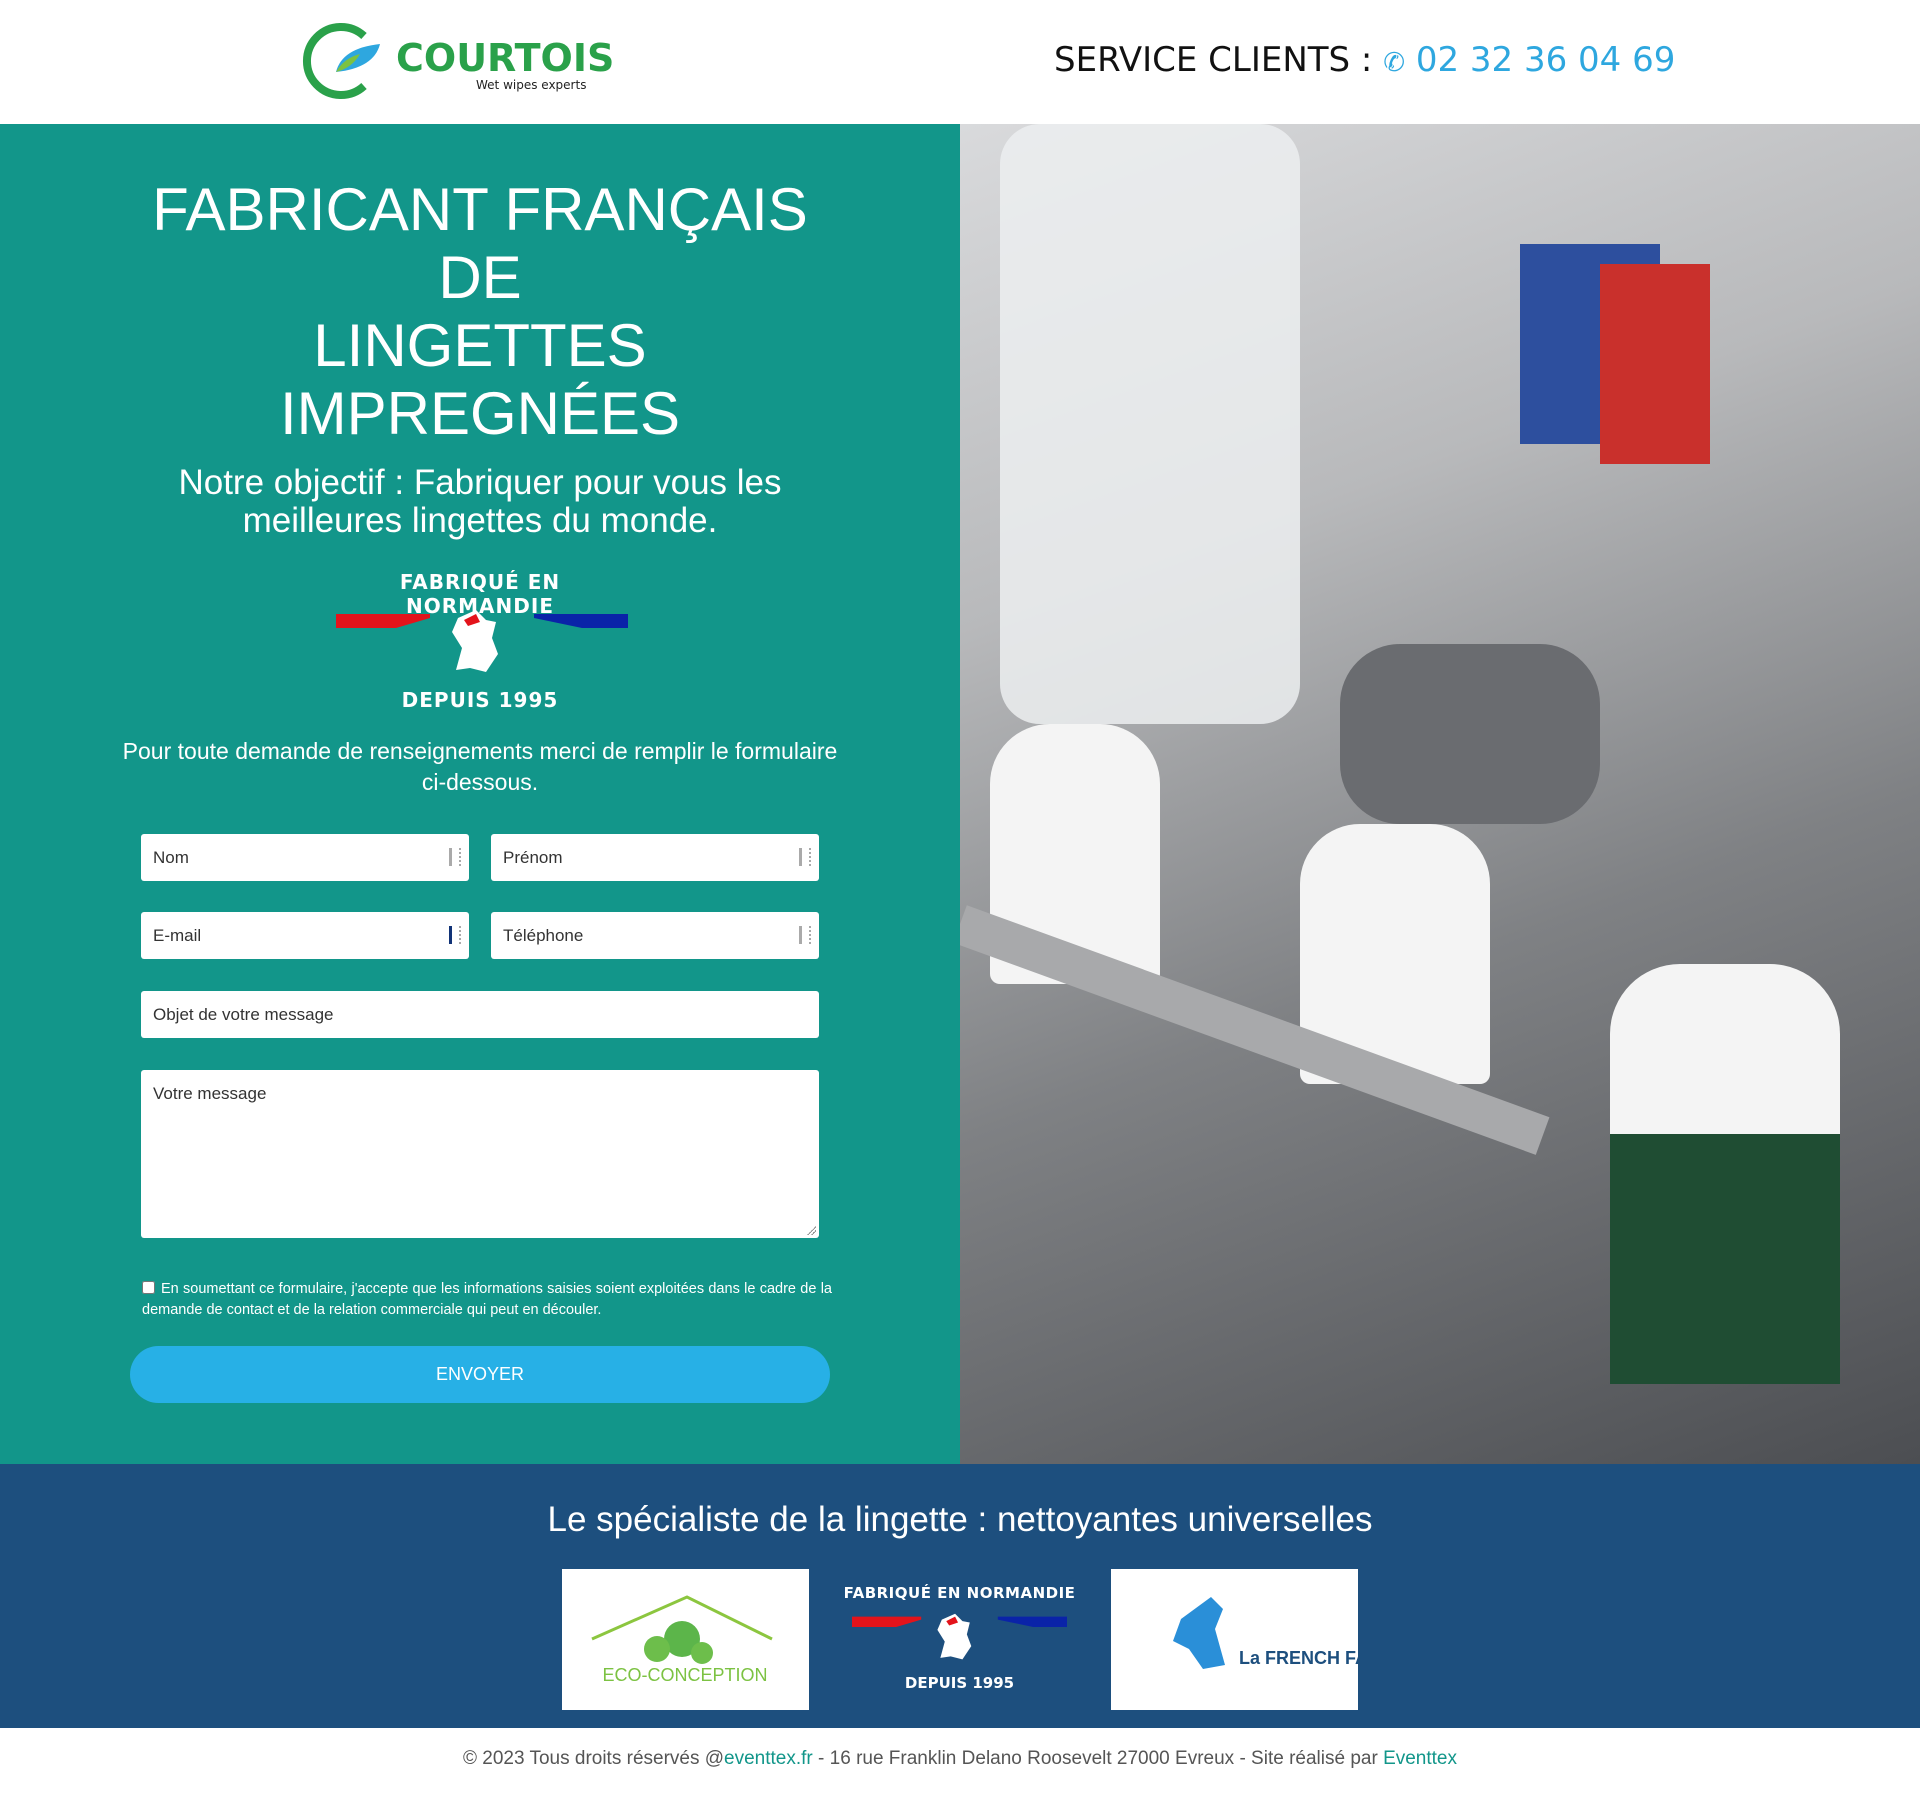 This screenshot has width=1920, height=1793. Describe the element at coordinates (1420, 1758) in the screenshot. I see `eventtex-link: Eventtex` at that location.